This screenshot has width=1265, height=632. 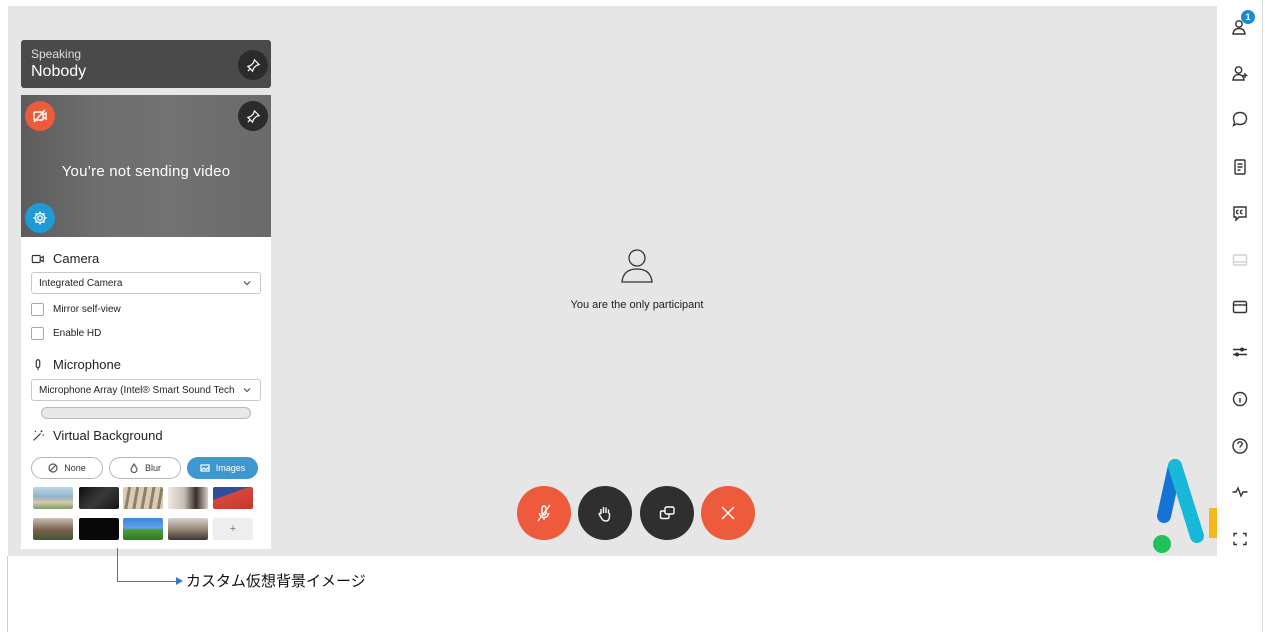 I want to click on network-health-button, so click(x=1240, y=492).